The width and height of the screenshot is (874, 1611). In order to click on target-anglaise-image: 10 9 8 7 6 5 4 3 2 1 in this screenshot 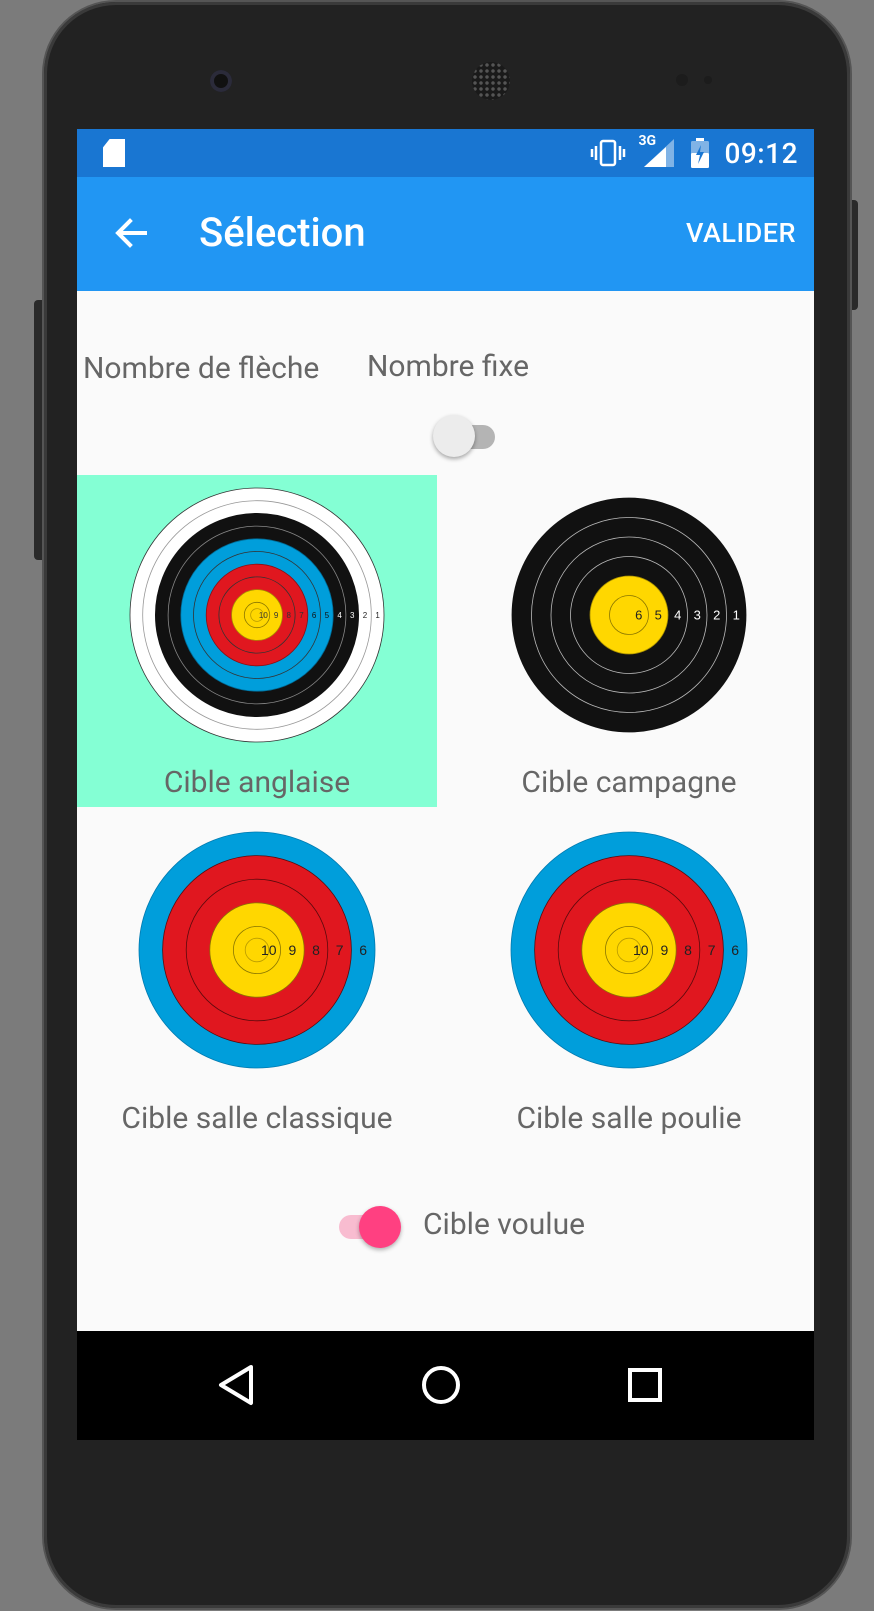, I will do `click(257, 615)`.